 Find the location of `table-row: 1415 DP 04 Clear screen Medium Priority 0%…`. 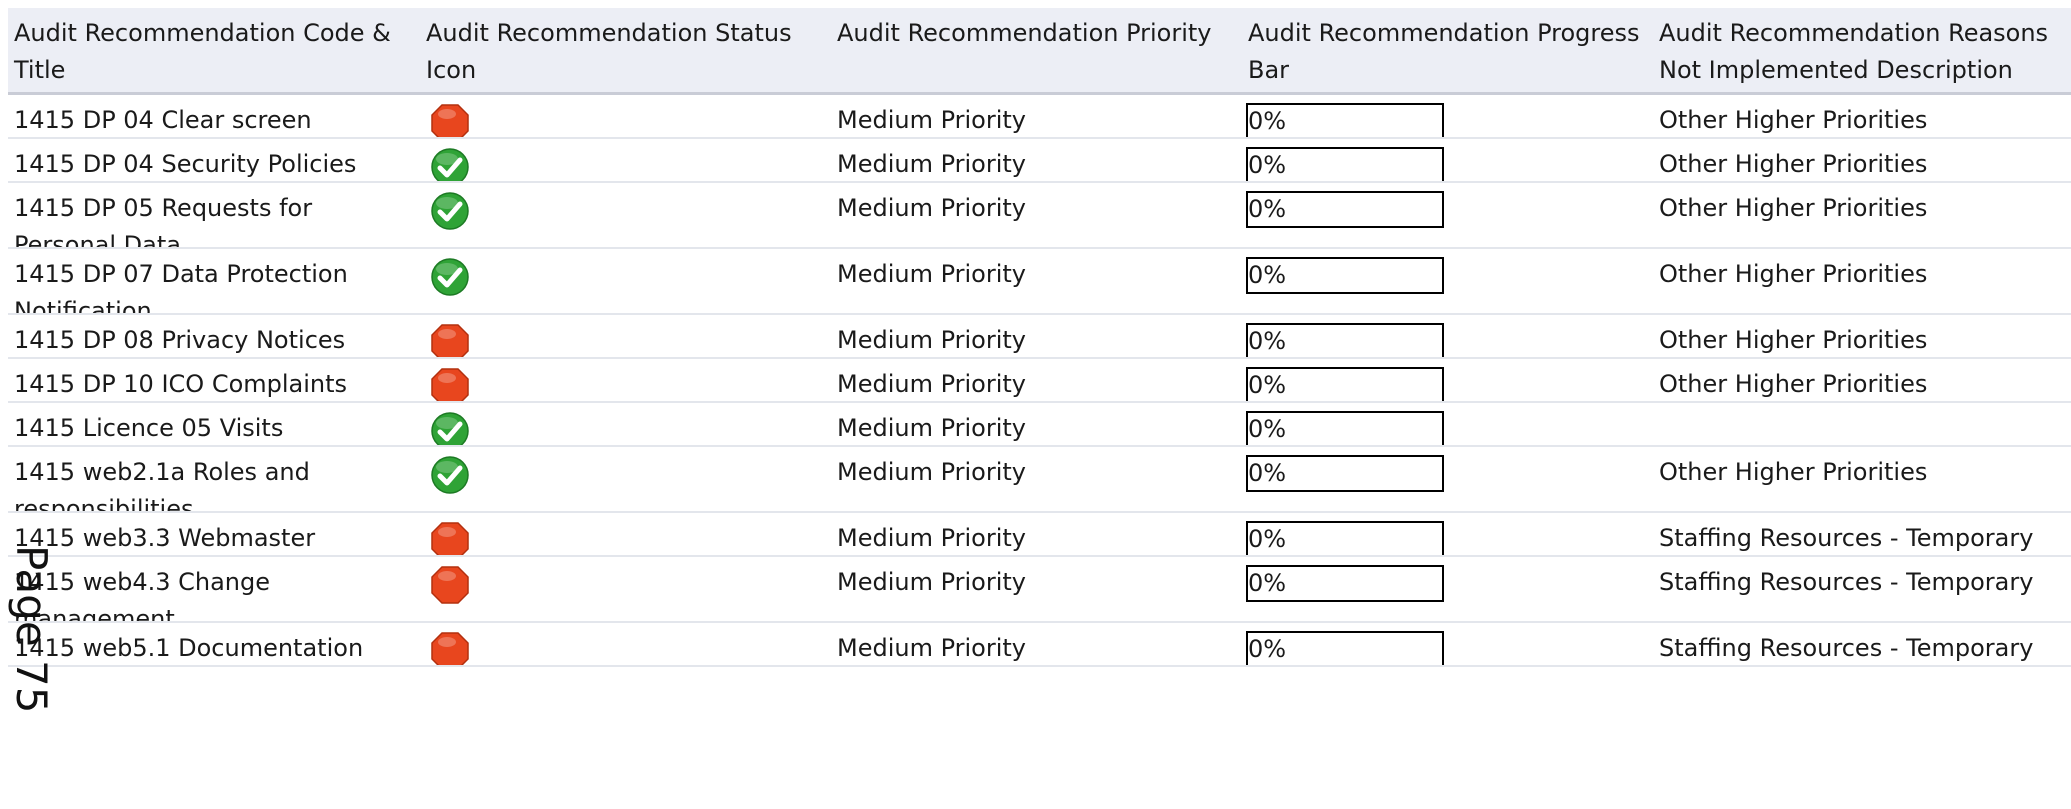

table-row: 1415 DP 04 Clear screen Medium Priority 0%… is located at coordinates (1039, 117).